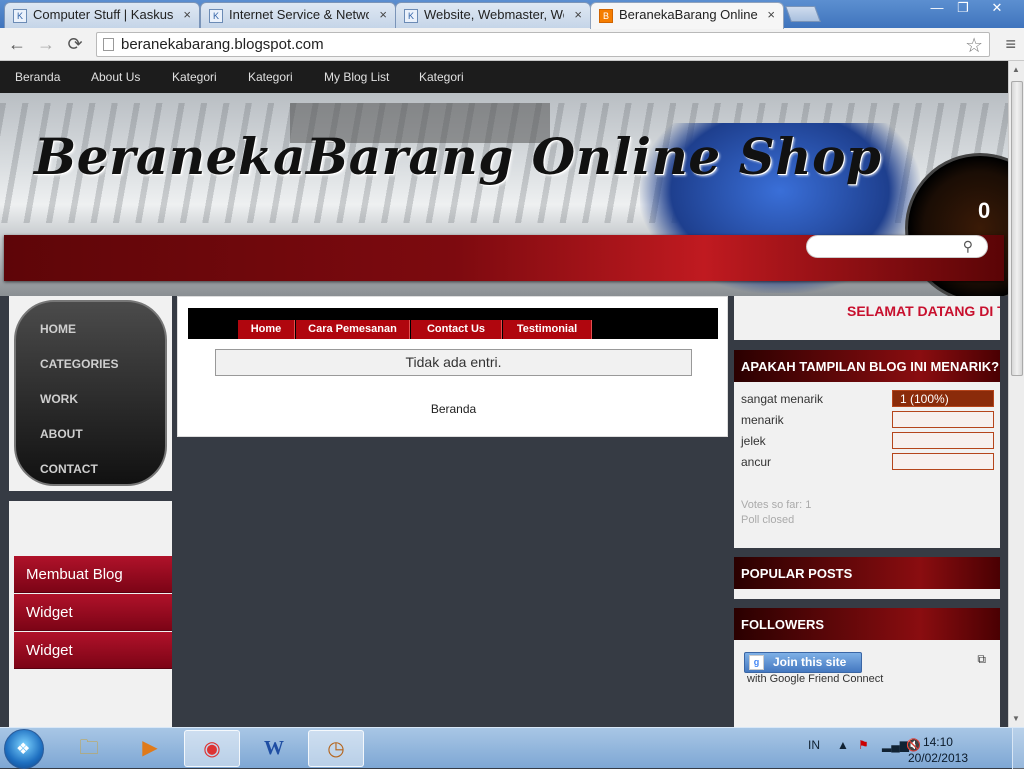 The height and width of the screenshot is (769, 1024). Describe the element at coordinates (17, 44) in the screenshot. I see `back-button: ←` at that location.